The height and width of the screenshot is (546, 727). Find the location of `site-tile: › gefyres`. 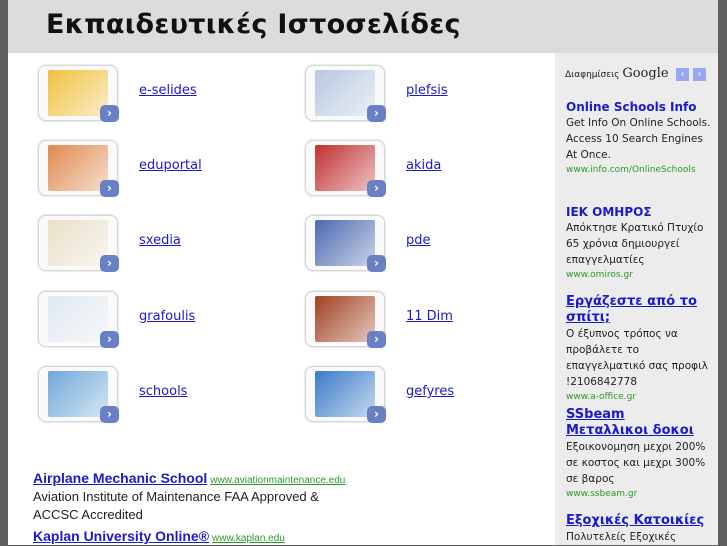

site-tile: › gefyres is located at coordinates (435, 396).